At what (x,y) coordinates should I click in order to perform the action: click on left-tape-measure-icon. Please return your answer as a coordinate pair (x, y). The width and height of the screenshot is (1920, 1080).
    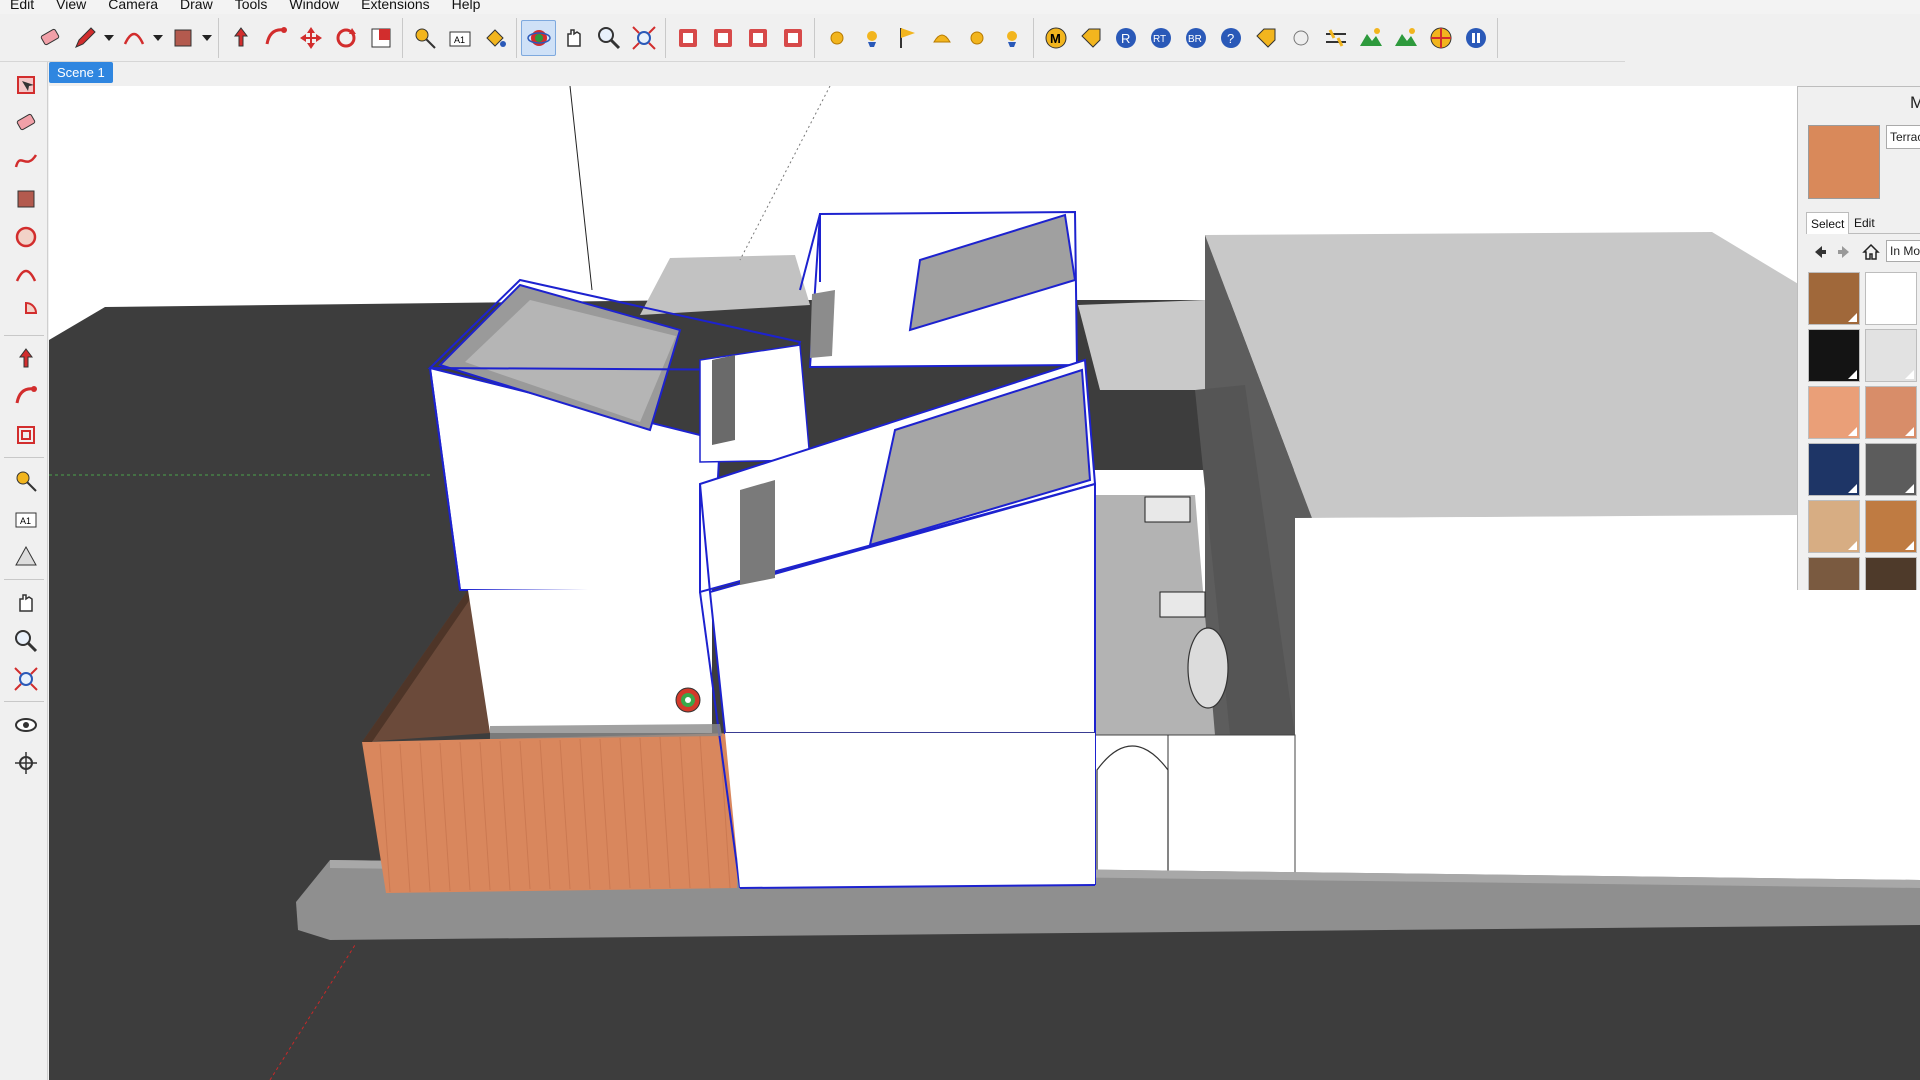
    Looking at the image, I should click on (26, 481).